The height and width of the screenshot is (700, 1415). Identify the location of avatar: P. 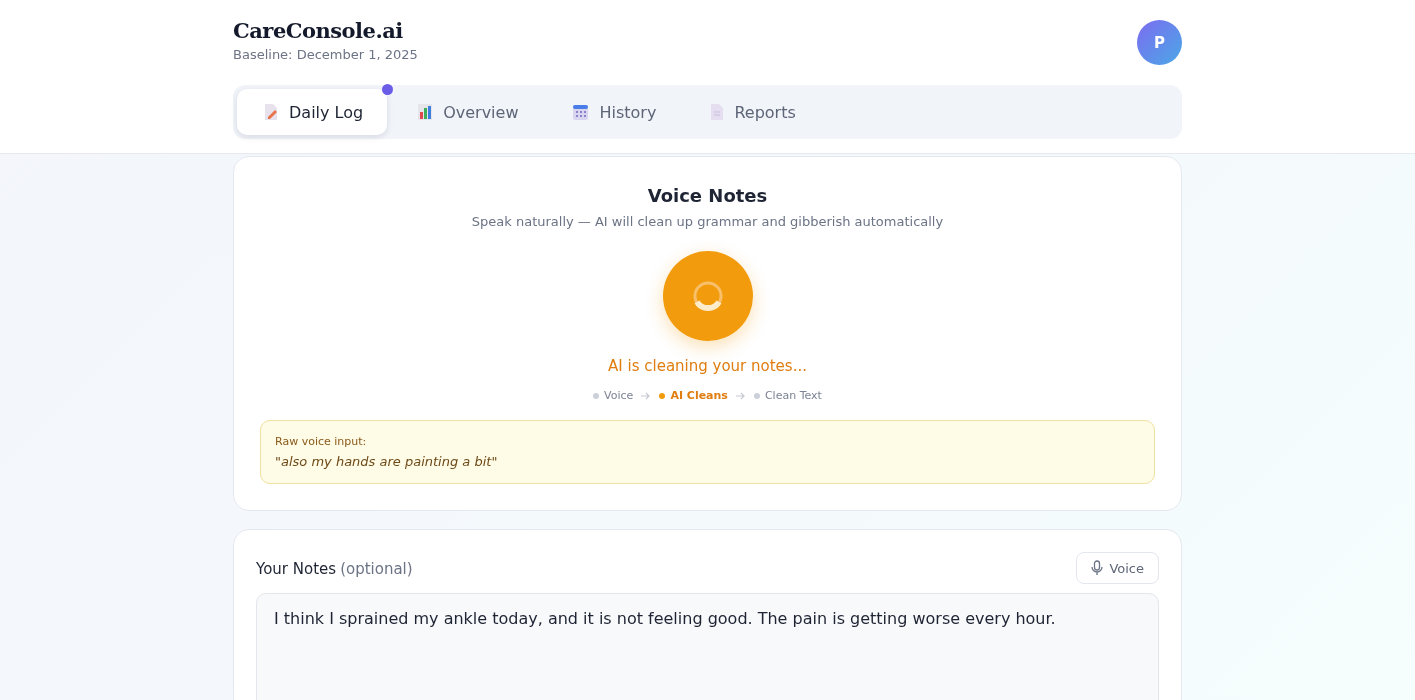
(1159, 42).